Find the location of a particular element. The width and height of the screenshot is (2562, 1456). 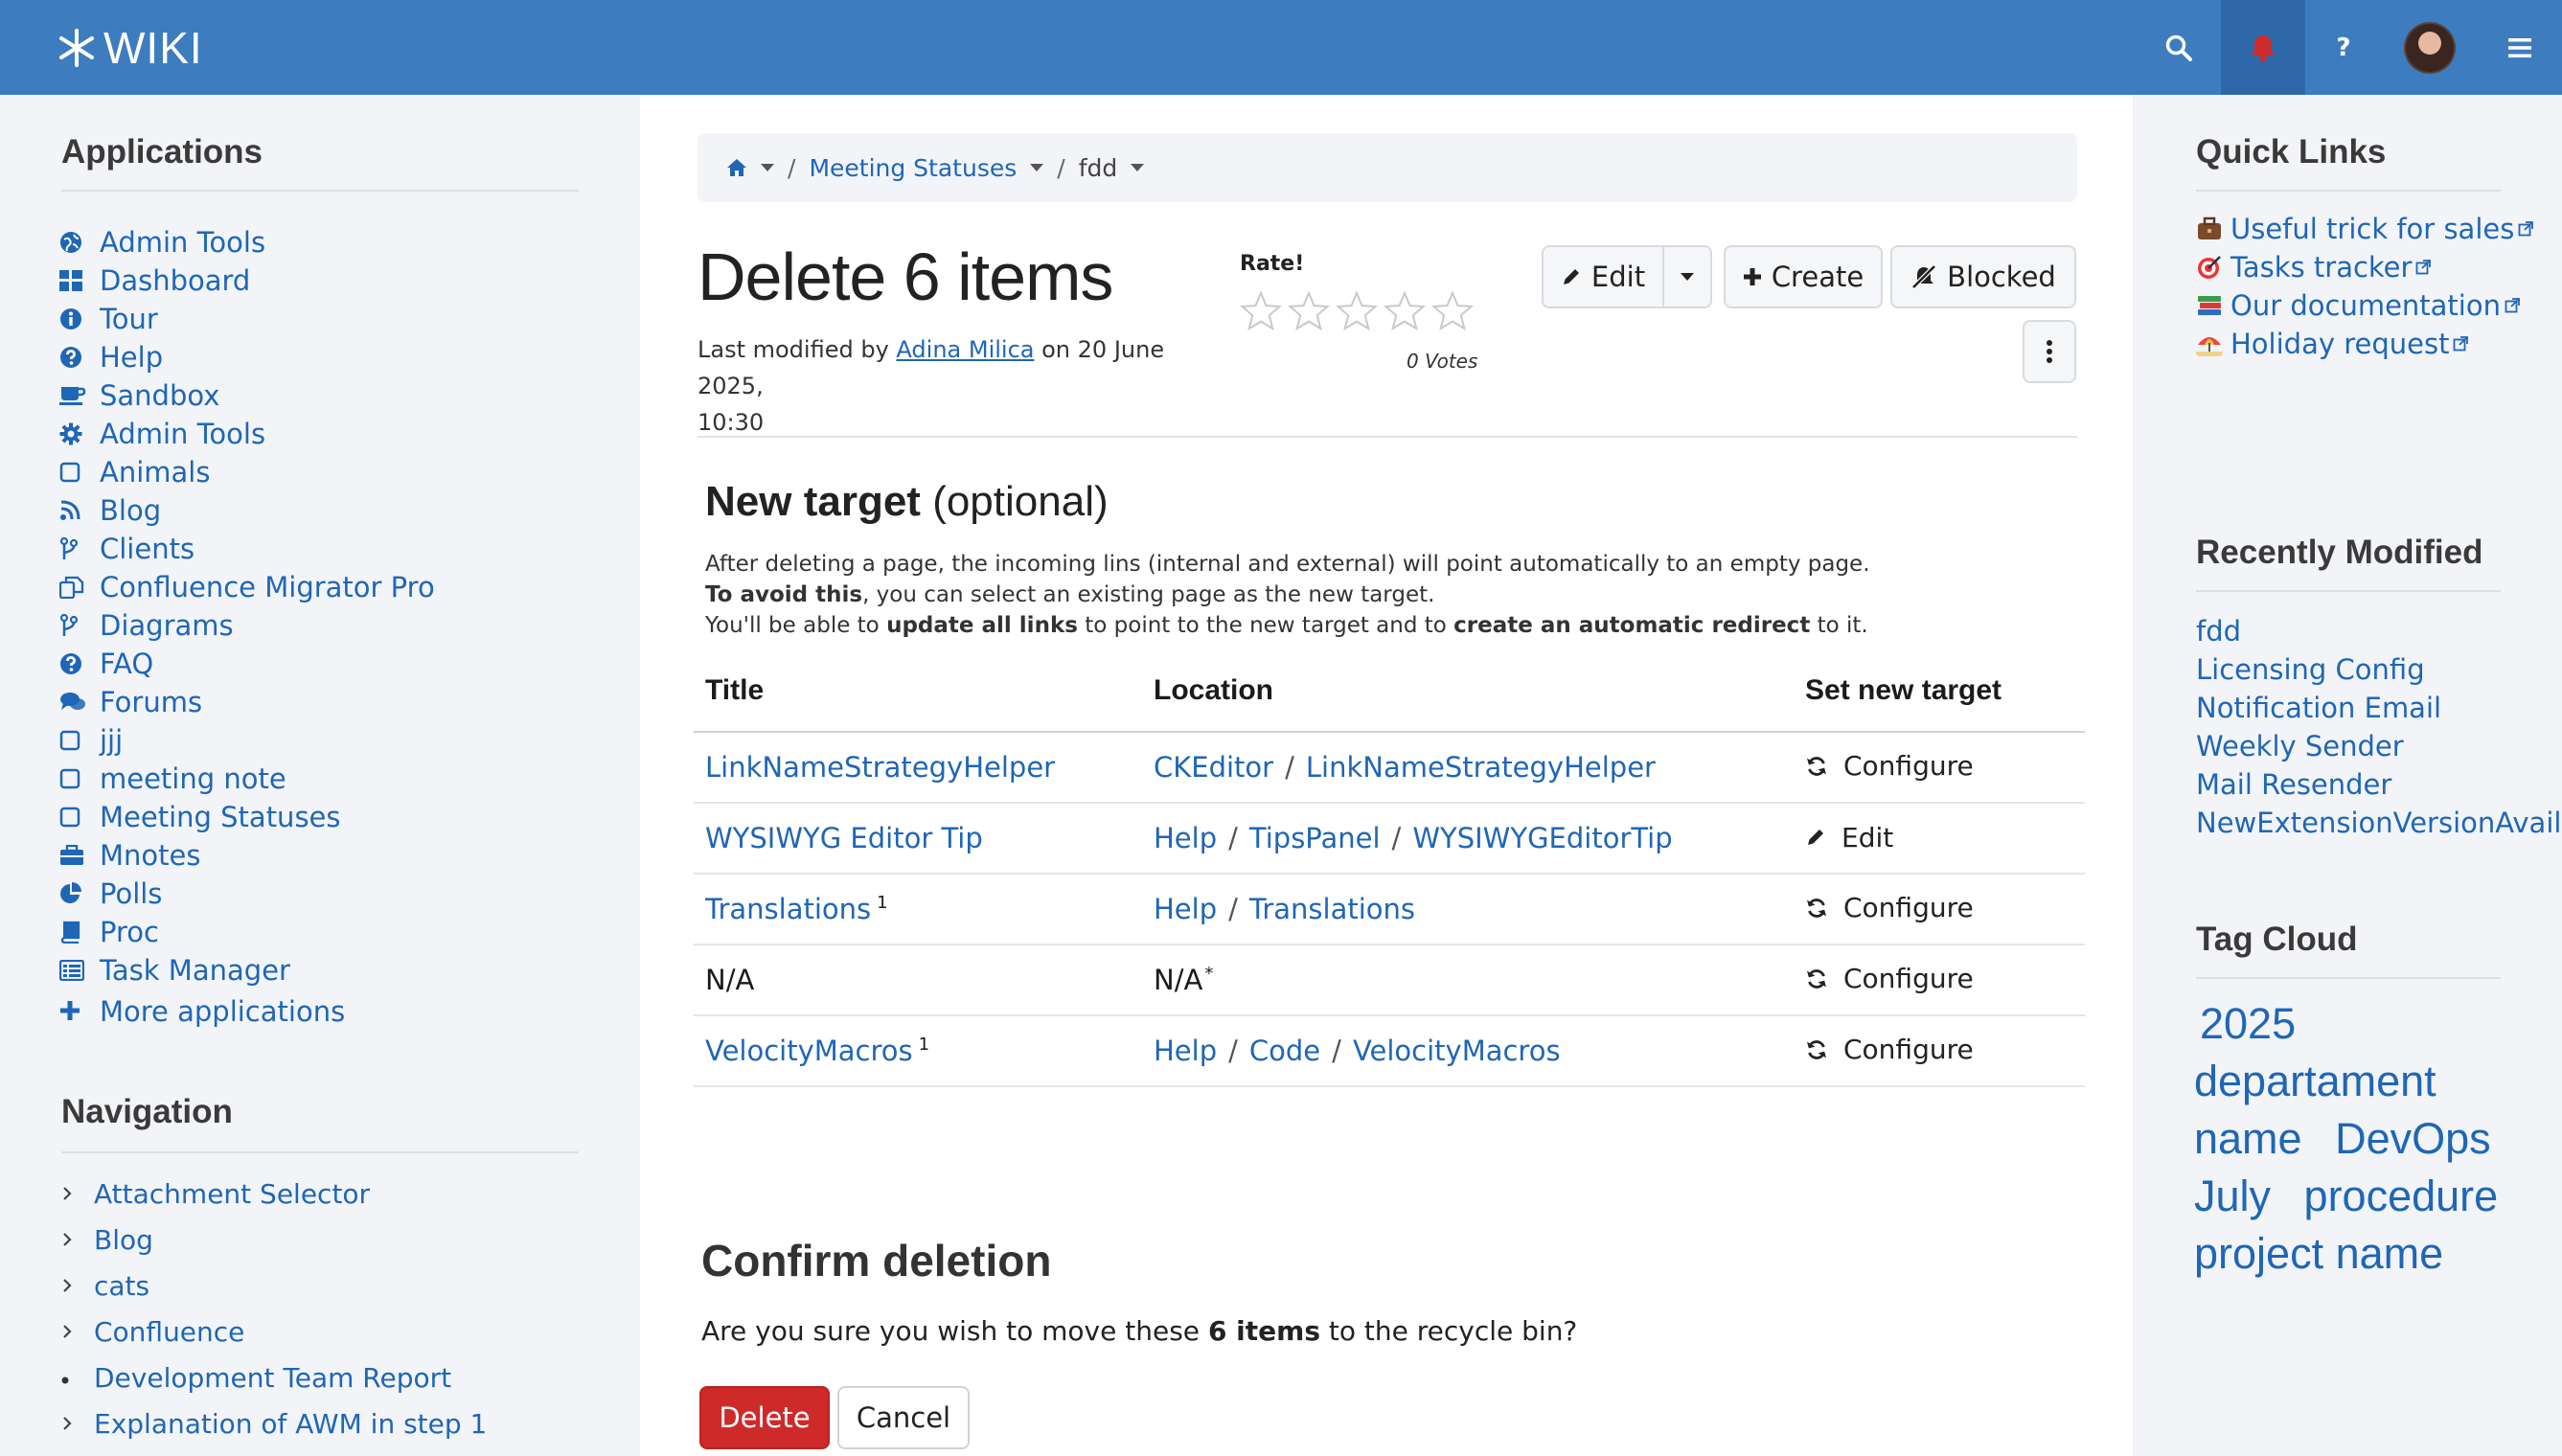

quick-link-label: Our documentation is located at coordinates (2365, 305).